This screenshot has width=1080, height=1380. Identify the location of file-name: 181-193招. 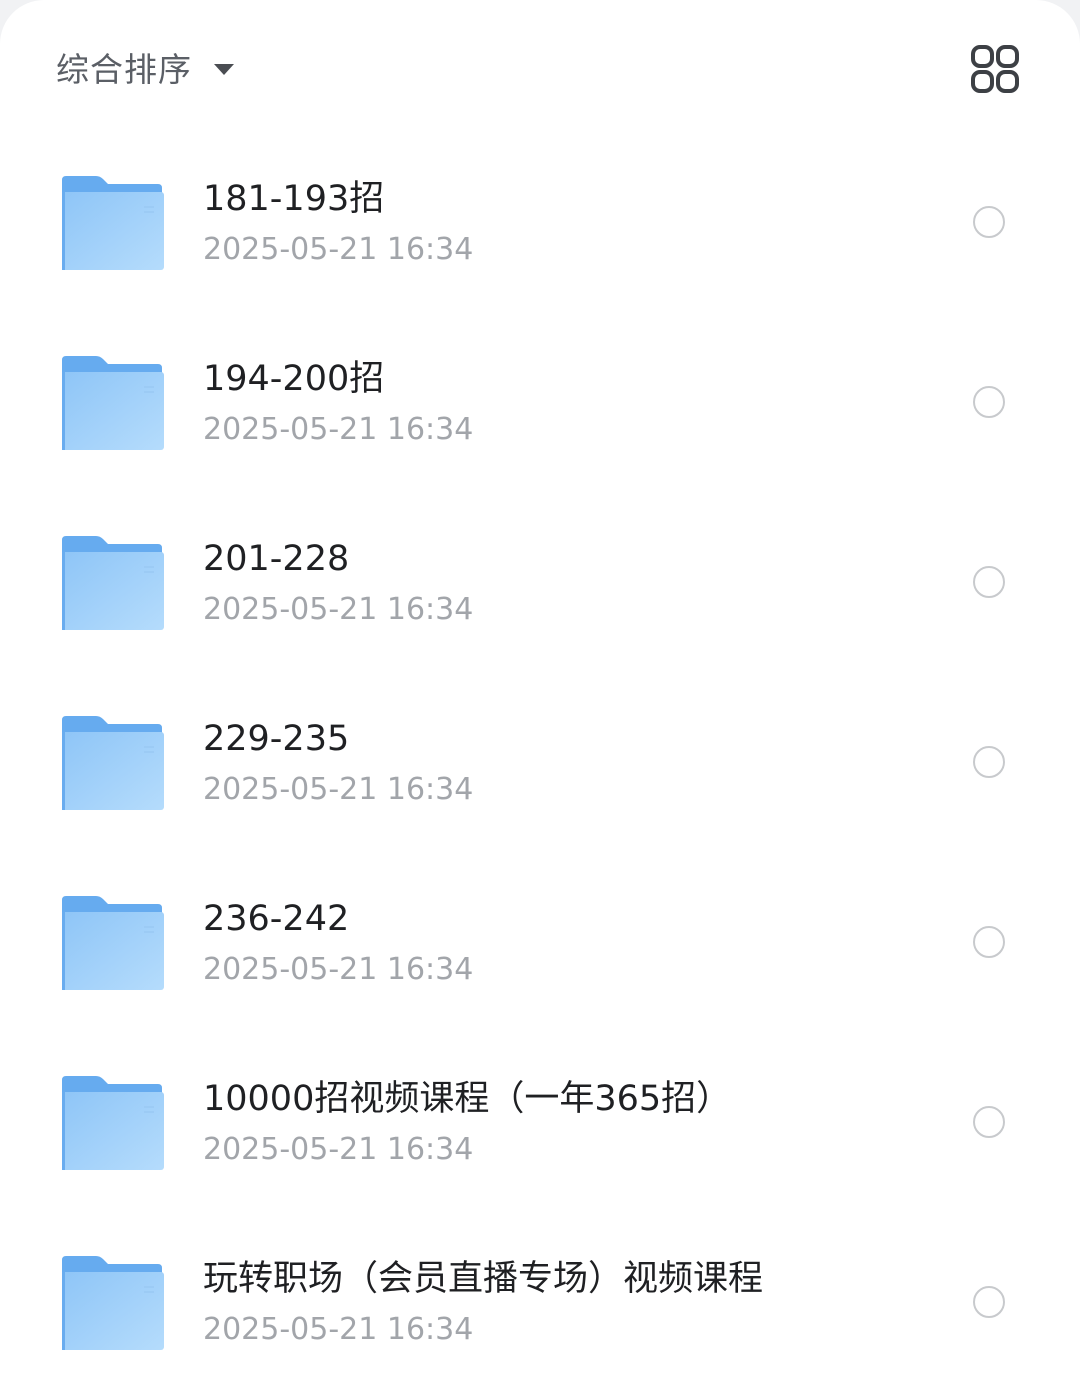
(294, 199).